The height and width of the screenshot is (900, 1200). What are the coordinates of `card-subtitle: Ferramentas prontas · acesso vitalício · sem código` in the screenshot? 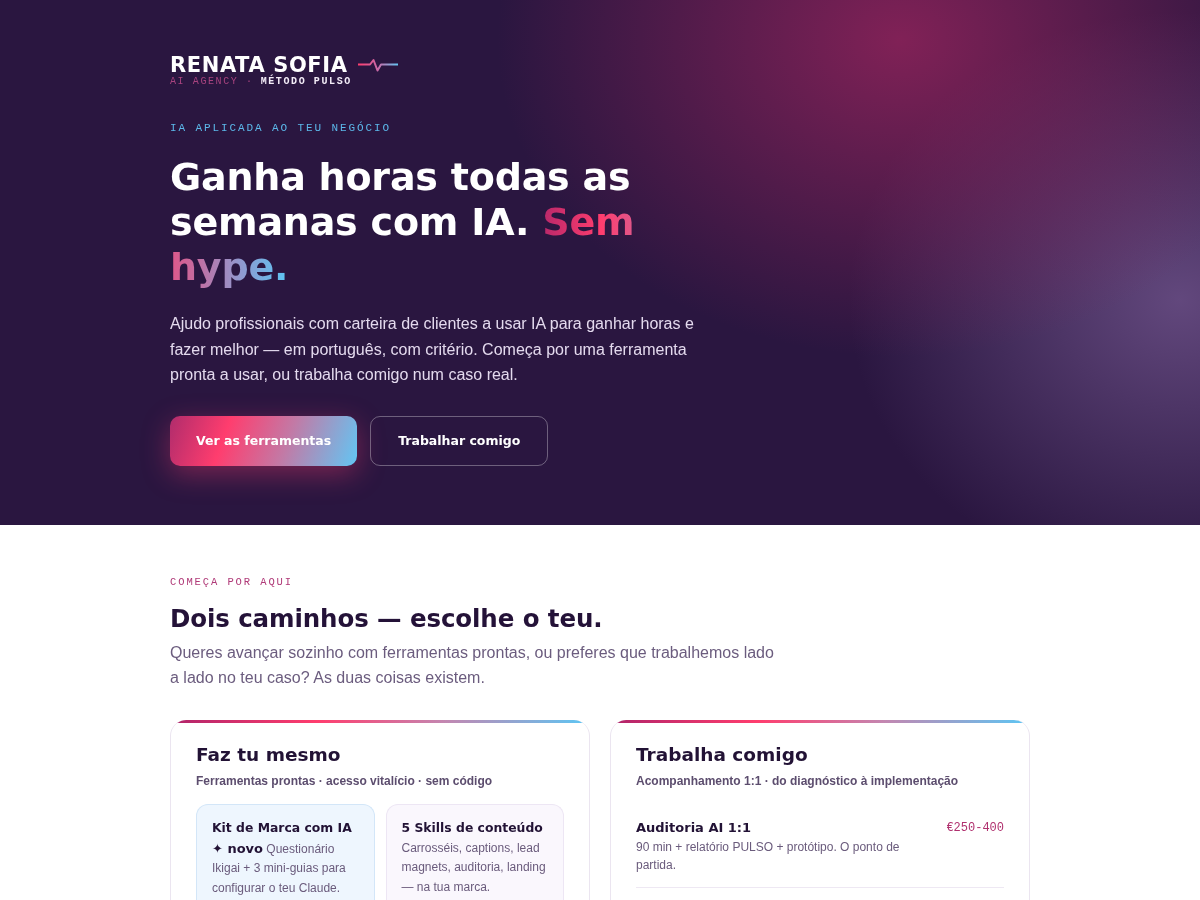 It's located at (344, 780).